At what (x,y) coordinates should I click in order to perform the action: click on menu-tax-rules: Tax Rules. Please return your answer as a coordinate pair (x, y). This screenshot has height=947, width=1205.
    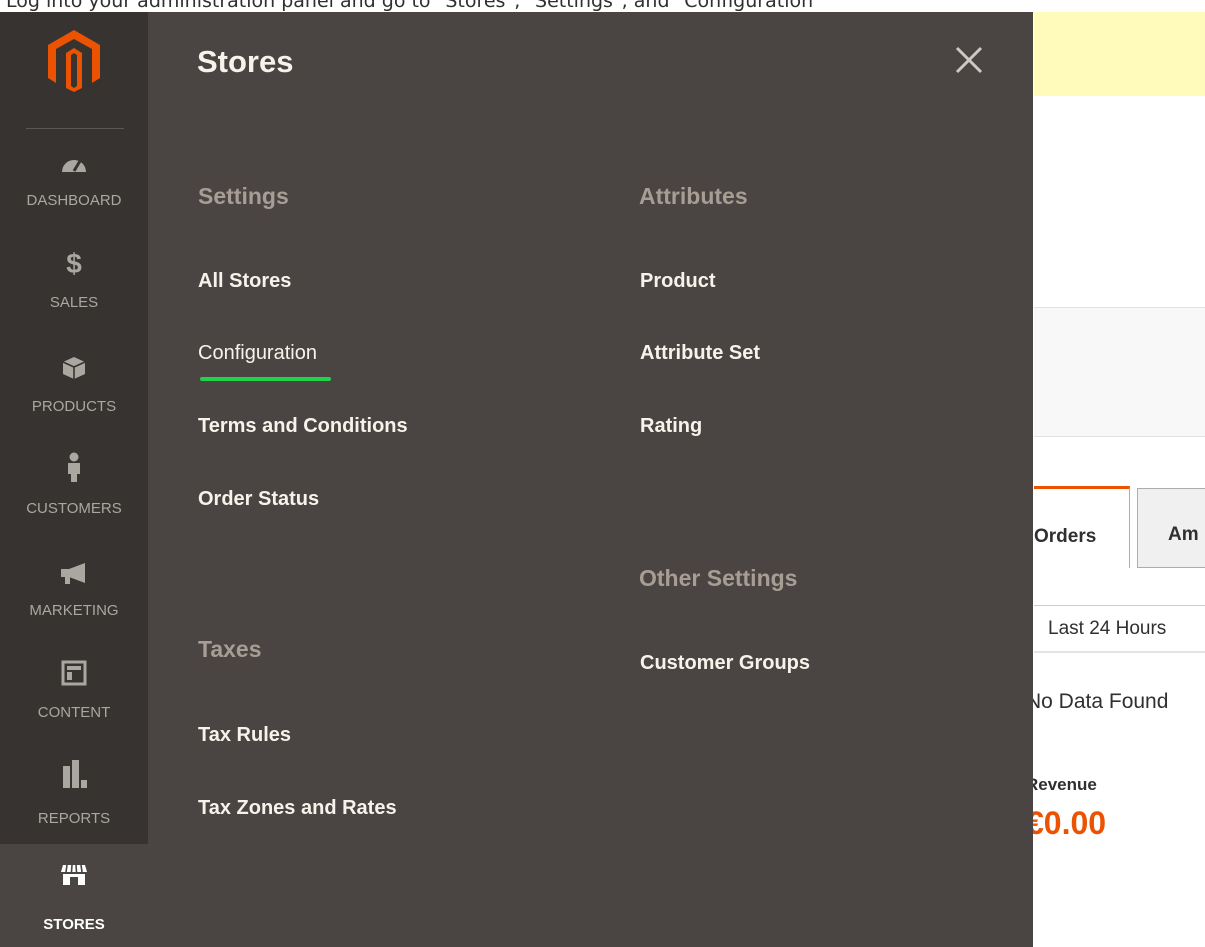
    Looking at the image, I should click on (244, 735).